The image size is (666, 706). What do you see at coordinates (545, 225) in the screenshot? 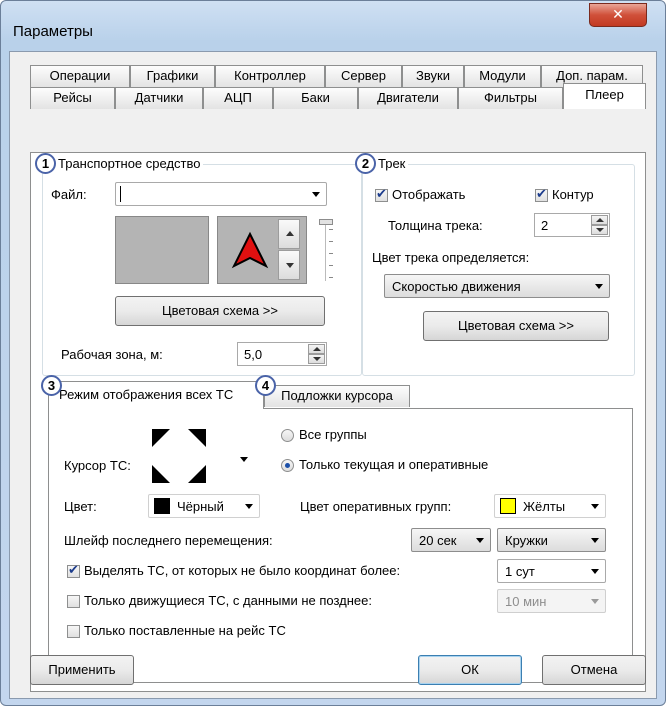
I see `track-thickness-value: 2` at bounding box center [545, 225].